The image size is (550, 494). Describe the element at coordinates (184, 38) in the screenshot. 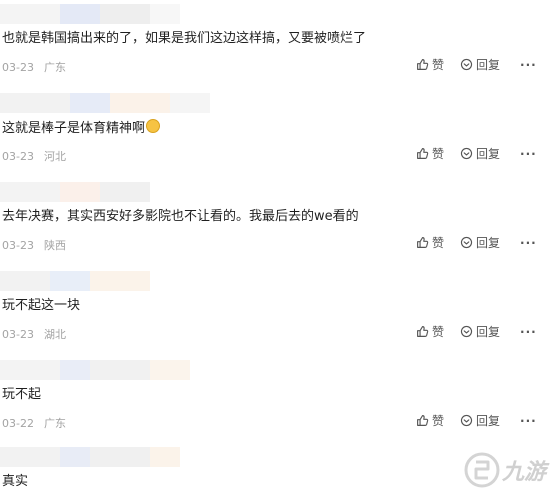

I see `comment-text: 也就是韩国搞出来的了，如果是我们这边这样搞，又要被喷烂了` at that location.